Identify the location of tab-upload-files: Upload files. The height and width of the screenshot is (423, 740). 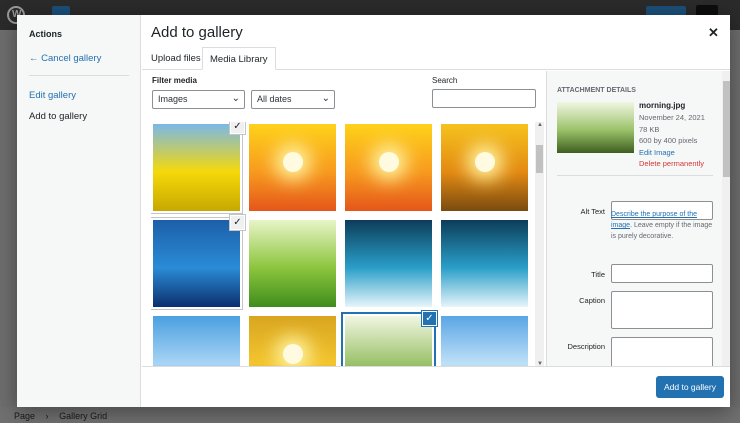
(176, 58).